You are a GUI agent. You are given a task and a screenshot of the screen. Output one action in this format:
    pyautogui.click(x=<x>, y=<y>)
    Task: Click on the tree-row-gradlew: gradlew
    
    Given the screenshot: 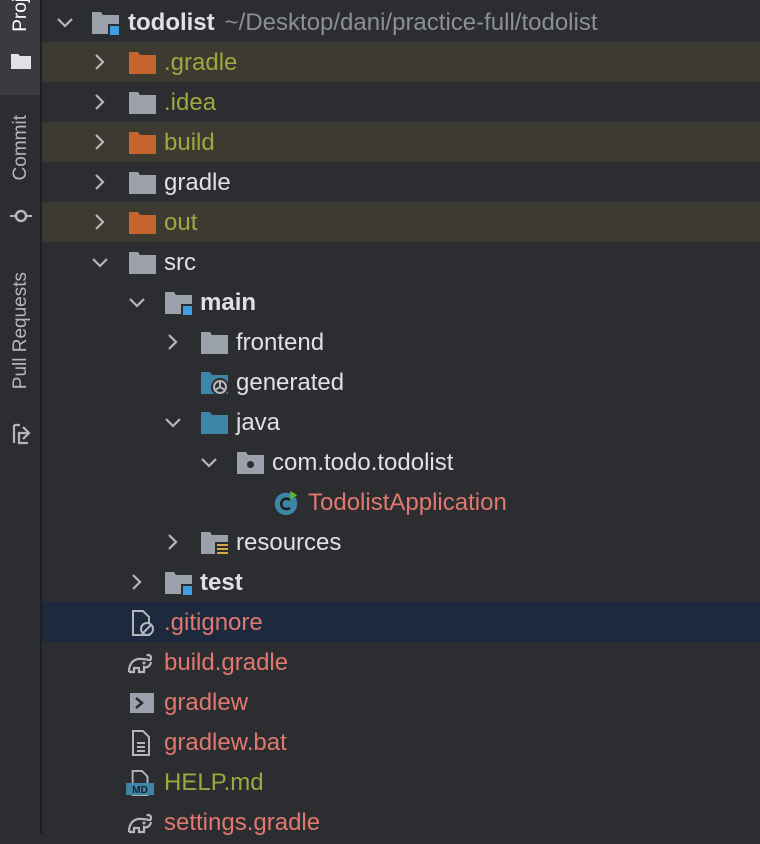 What is the action you would take?
    pyautogui.click(x=401, y=702)
    